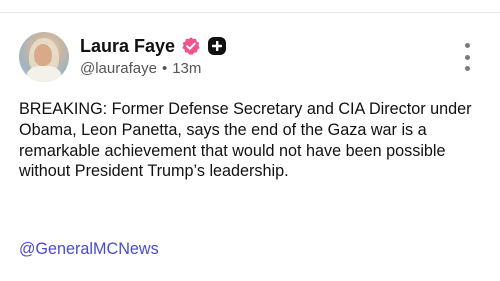 The width and height of the screenshot is (500, 281). Describe the element at coordinates (127, 46) in the screenshot. I see `author-display-name: Laura Faye` at that location.